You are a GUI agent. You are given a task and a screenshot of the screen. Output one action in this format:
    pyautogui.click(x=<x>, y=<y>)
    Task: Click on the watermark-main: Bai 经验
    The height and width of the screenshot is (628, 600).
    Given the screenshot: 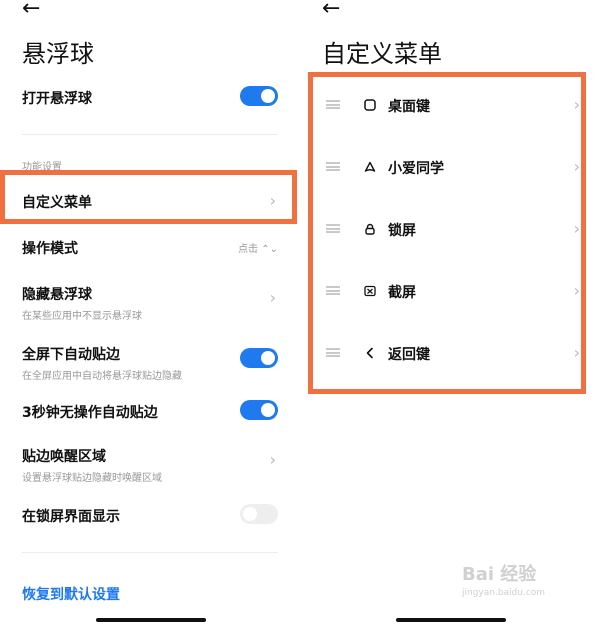 What is the action you would take?
    pyautogui.click(x=499, y=574)
    